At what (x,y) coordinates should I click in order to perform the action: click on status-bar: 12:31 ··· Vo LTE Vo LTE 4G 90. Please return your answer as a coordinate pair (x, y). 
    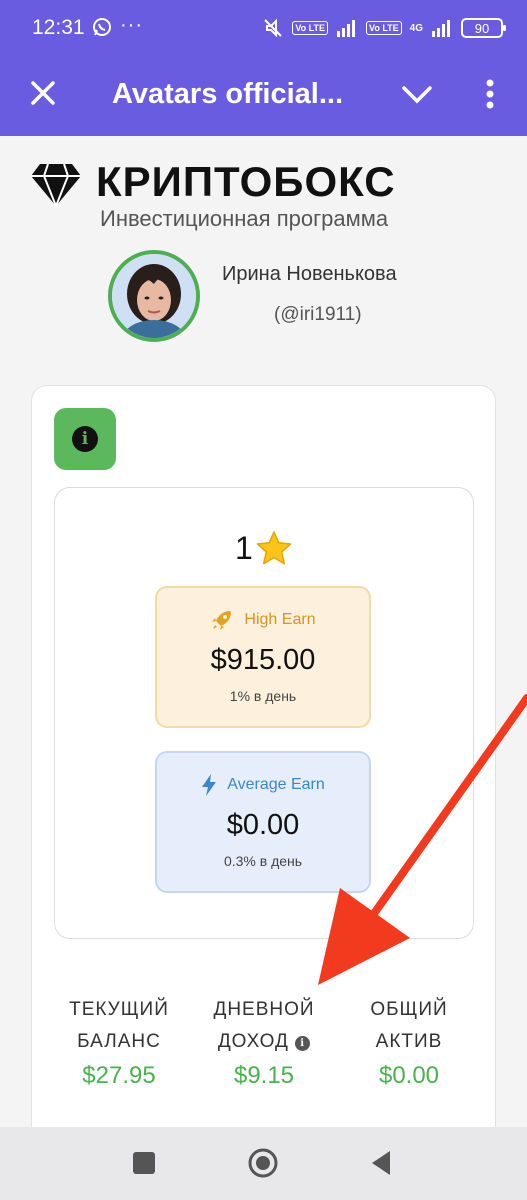
    Looking at the image, I should click on (263, 28).